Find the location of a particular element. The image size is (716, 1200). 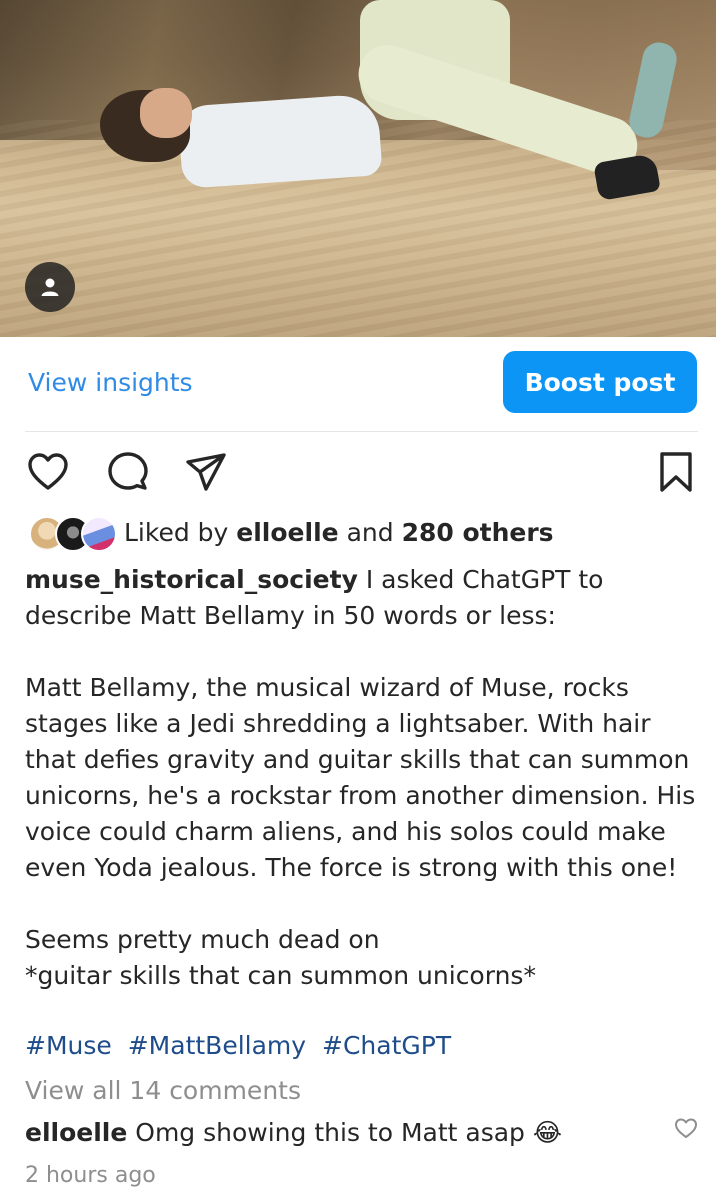

avatar is located at coordinates (99, 534).